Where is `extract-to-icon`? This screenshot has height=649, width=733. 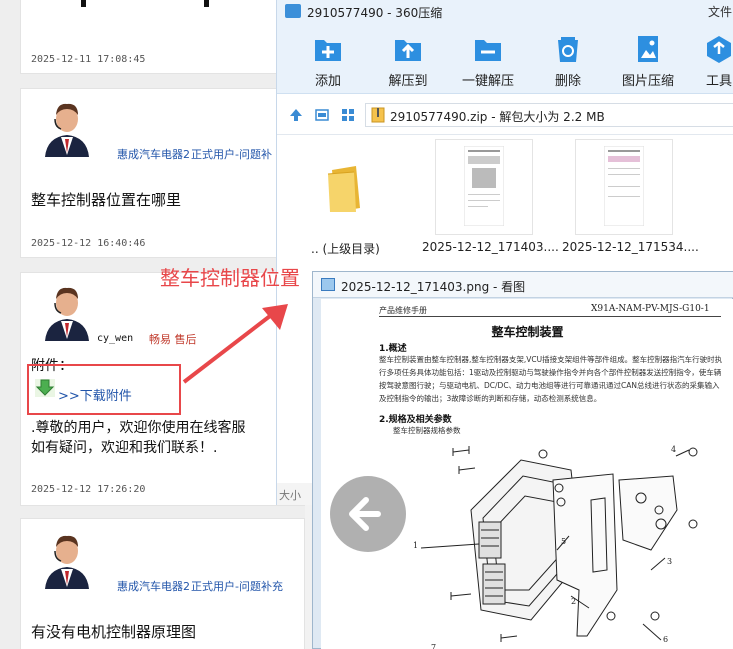
extract-to-icon is located at coordinates (408, 50).